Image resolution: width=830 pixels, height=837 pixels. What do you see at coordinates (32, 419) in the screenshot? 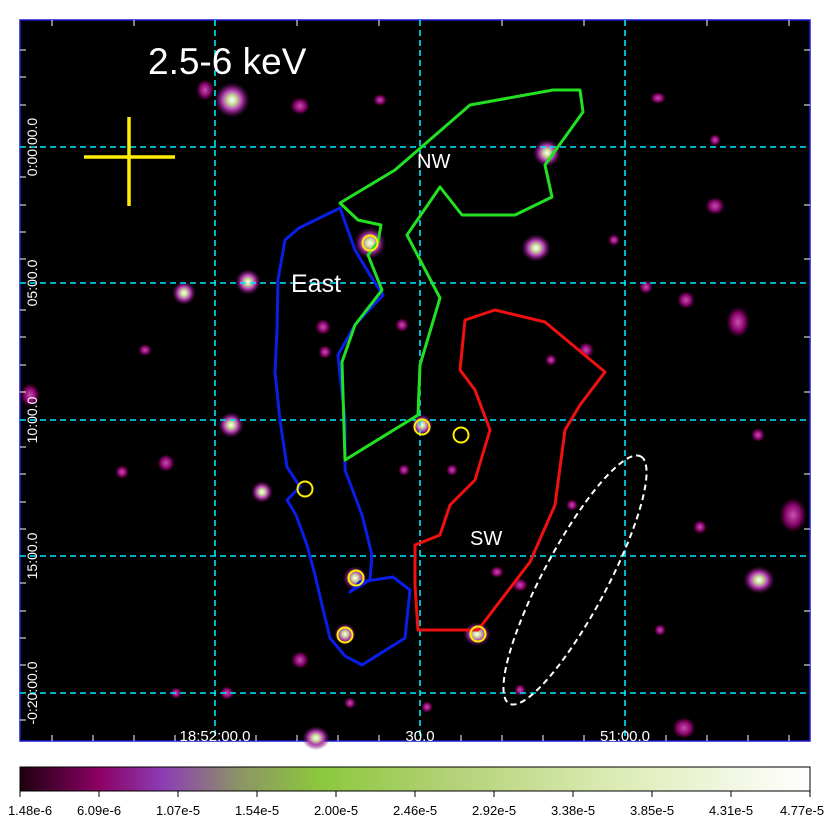
I see `dec-tick-label: 10:00.0` at bounding box center [32, 419].